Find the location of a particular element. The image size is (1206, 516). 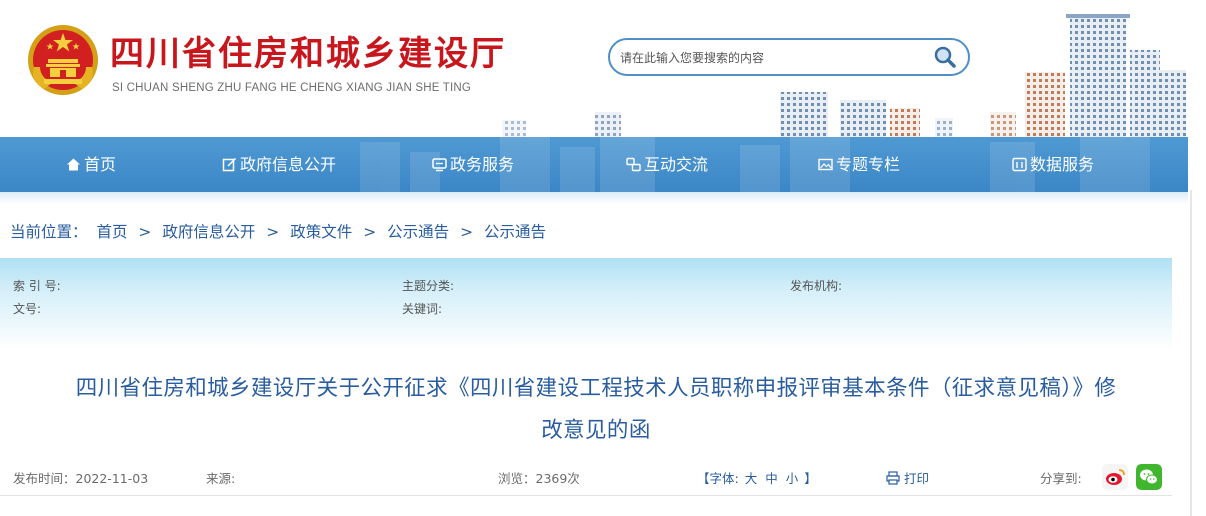

nav-item-interaction: 互动交流 is located at coordinates (667, 164).